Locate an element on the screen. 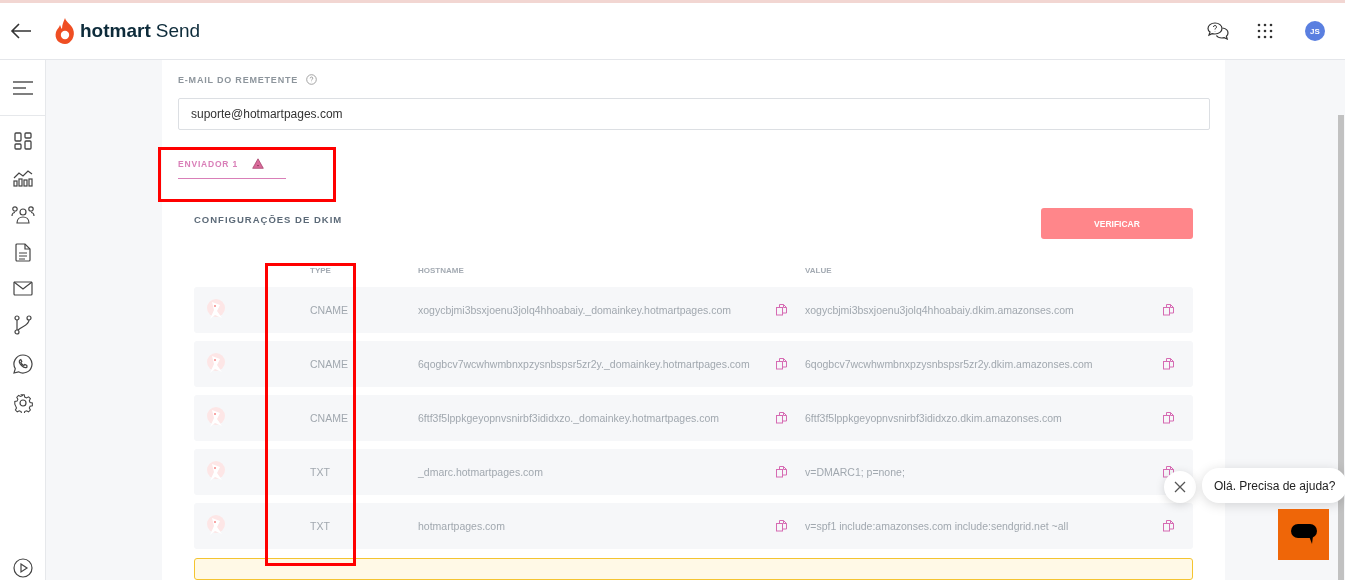 The width and height of the screenshot is (1345, 580). record-value: 6qogbcv7wcwhwmbnxpzysnbspsr5zr2y.dkim.amazonses.com is located at coordinates (949, 364).